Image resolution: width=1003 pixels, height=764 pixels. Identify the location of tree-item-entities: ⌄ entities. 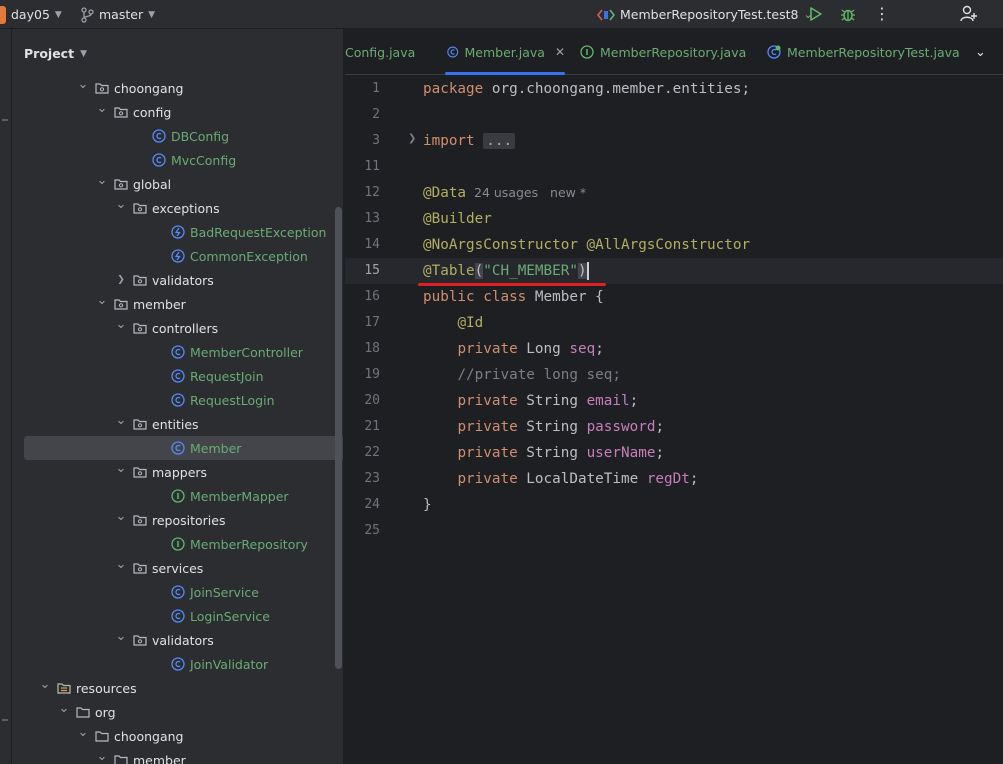
(105, 424).